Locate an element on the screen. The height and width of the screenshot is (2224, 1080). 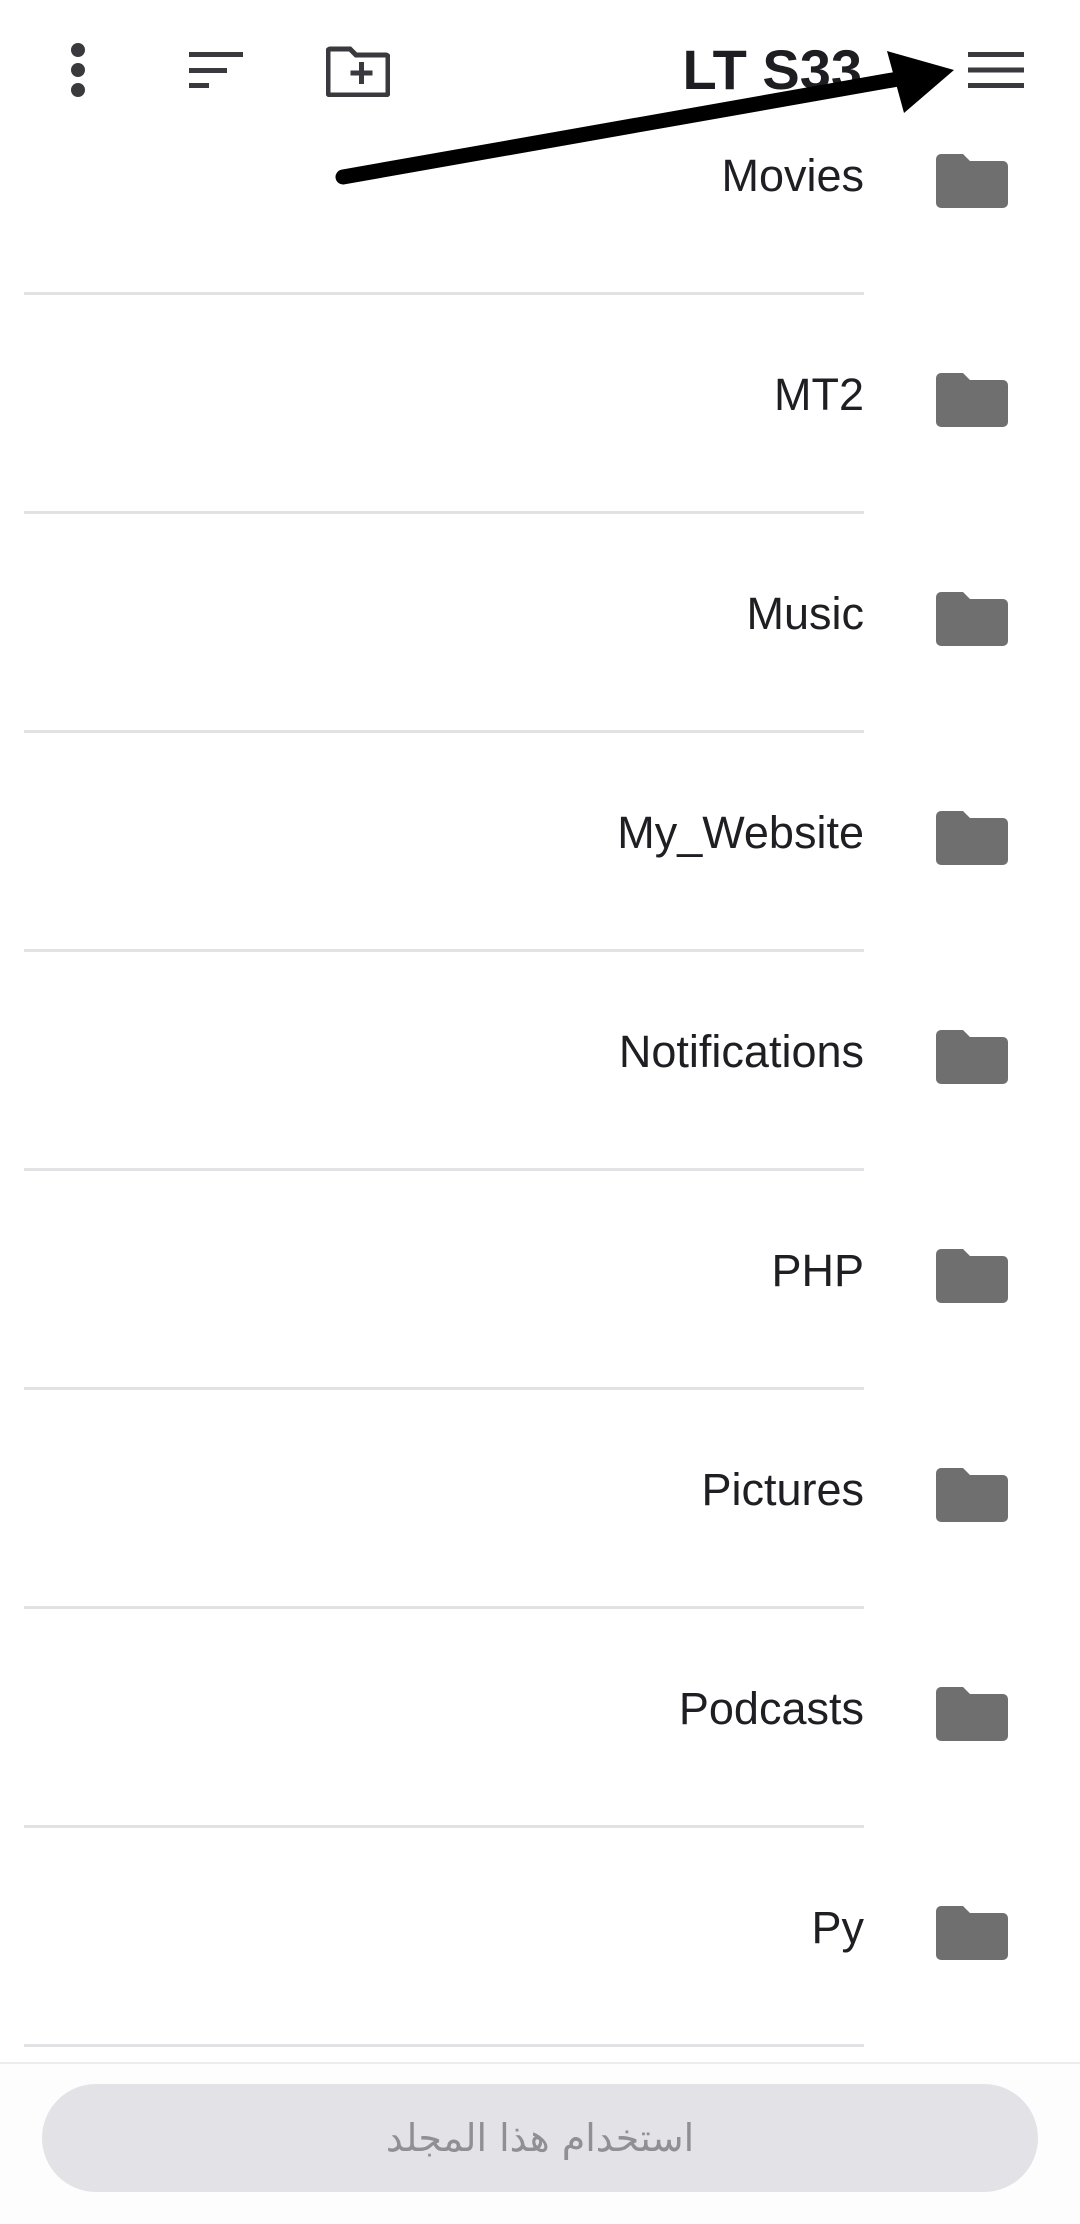
bottom-action-bar: استخدام هذا المجلد is located at coordinates (540, 2143).